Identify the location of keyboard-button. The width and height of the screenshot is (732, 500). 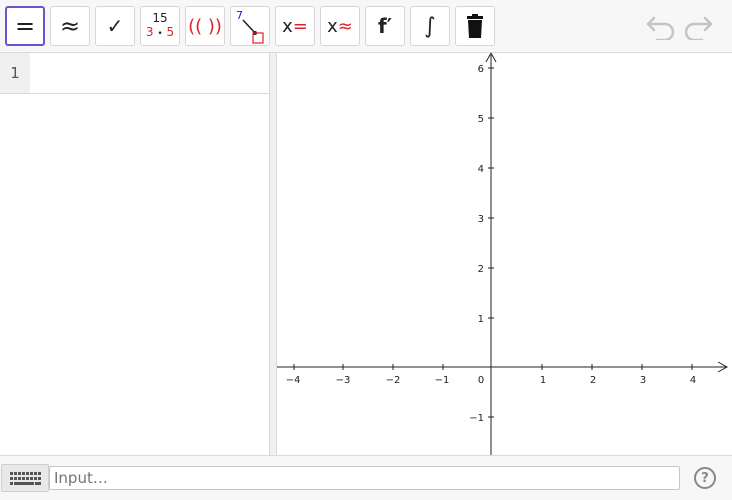
(25, 478).